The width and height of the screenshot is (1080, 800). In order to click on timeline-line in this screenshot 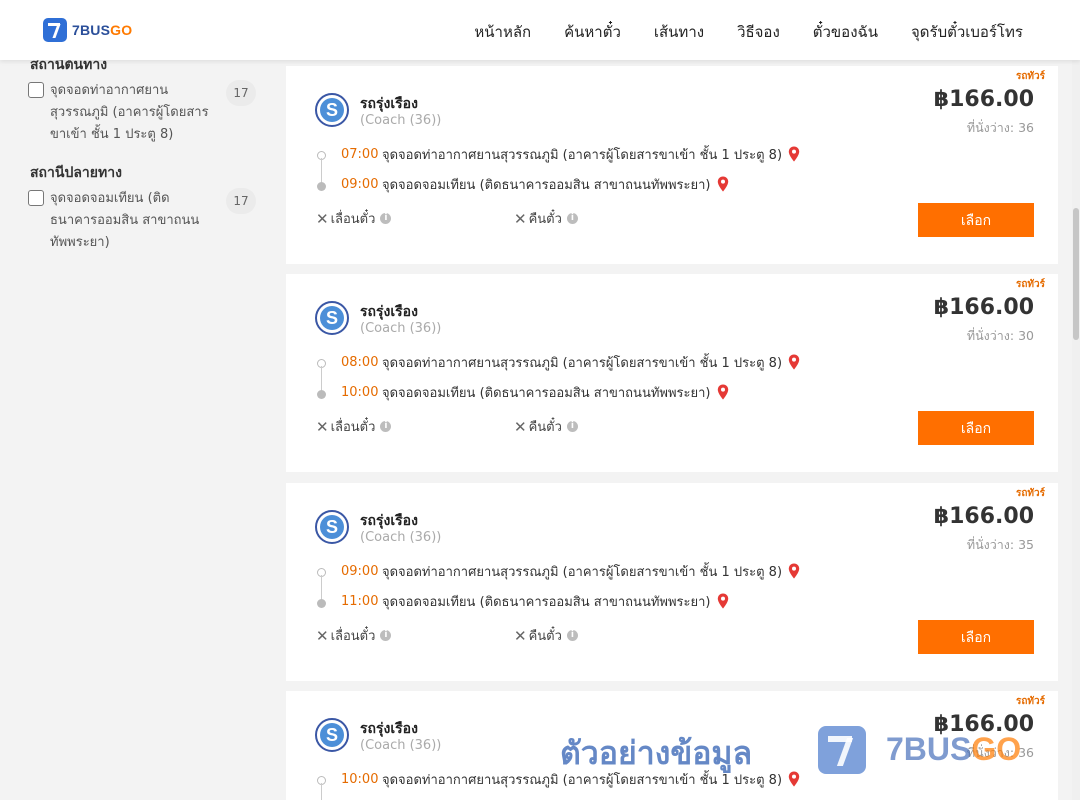, I will do `click(321, 791)`.